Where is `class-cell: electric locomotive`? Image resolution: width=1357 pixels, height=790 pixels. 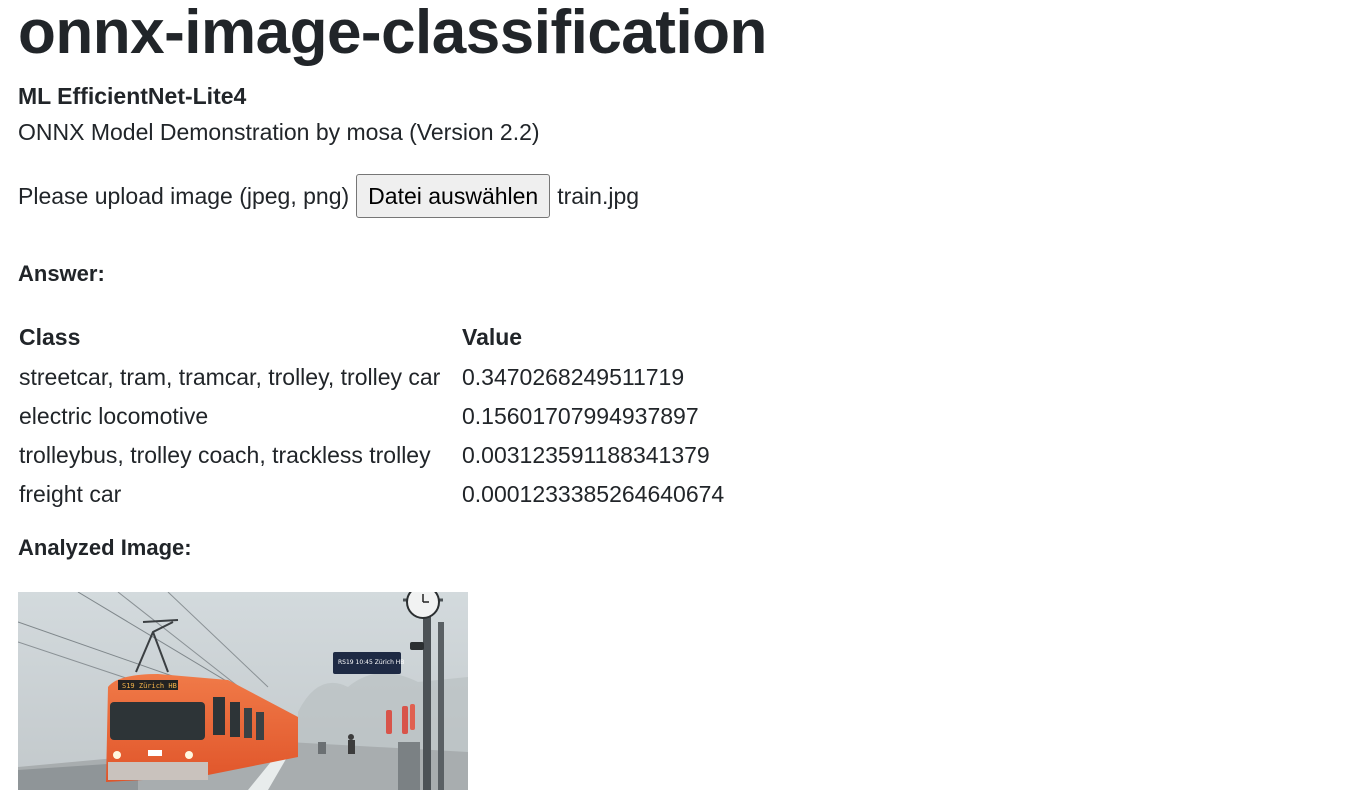
class-cell: electric locomotive is located at coordinates (114, 416).